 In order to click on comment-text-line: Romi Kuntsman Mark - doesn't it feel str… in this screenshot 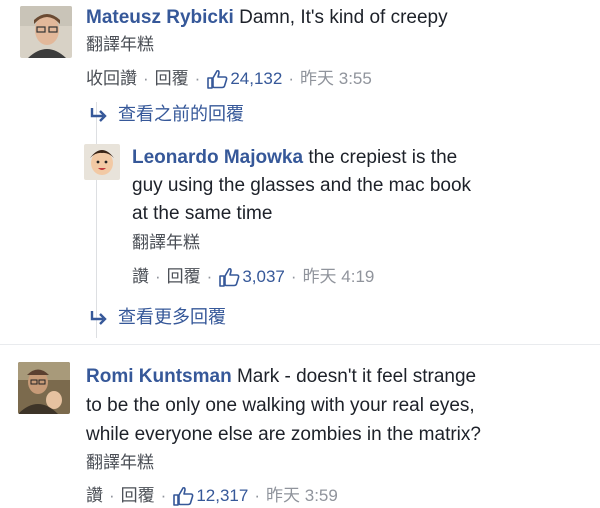, I will do `click(281, 377)`.